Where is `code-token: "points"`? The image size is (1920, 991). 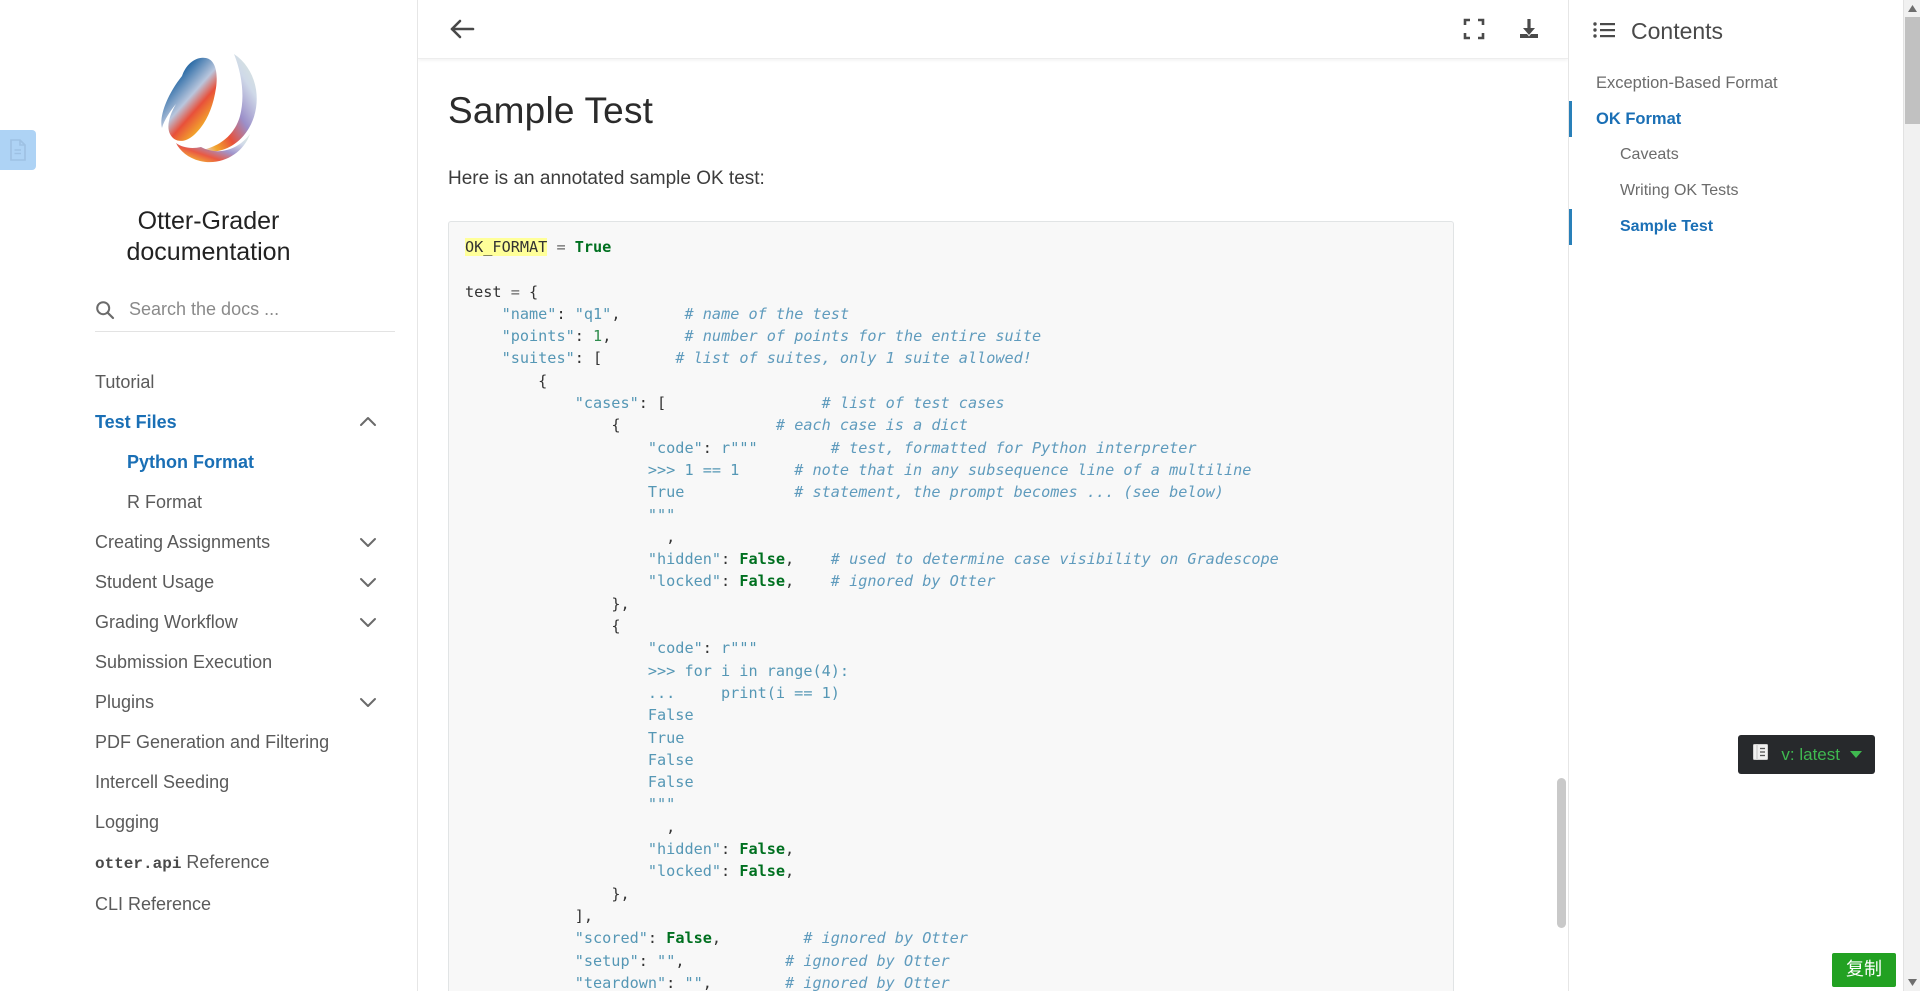 code-token: "points" is located at coordinates (538, 336).